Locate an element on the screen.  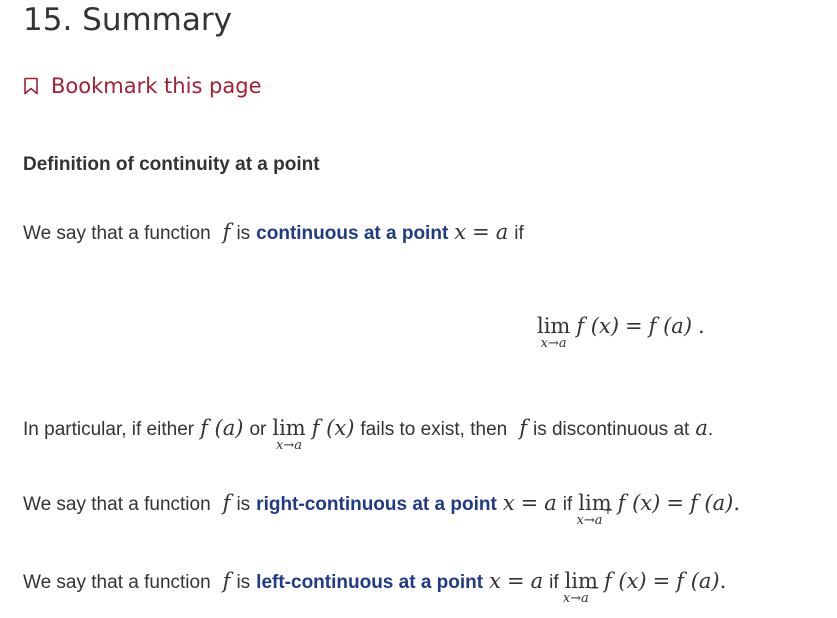
para4-end: . is located at coordinates (723, 581).